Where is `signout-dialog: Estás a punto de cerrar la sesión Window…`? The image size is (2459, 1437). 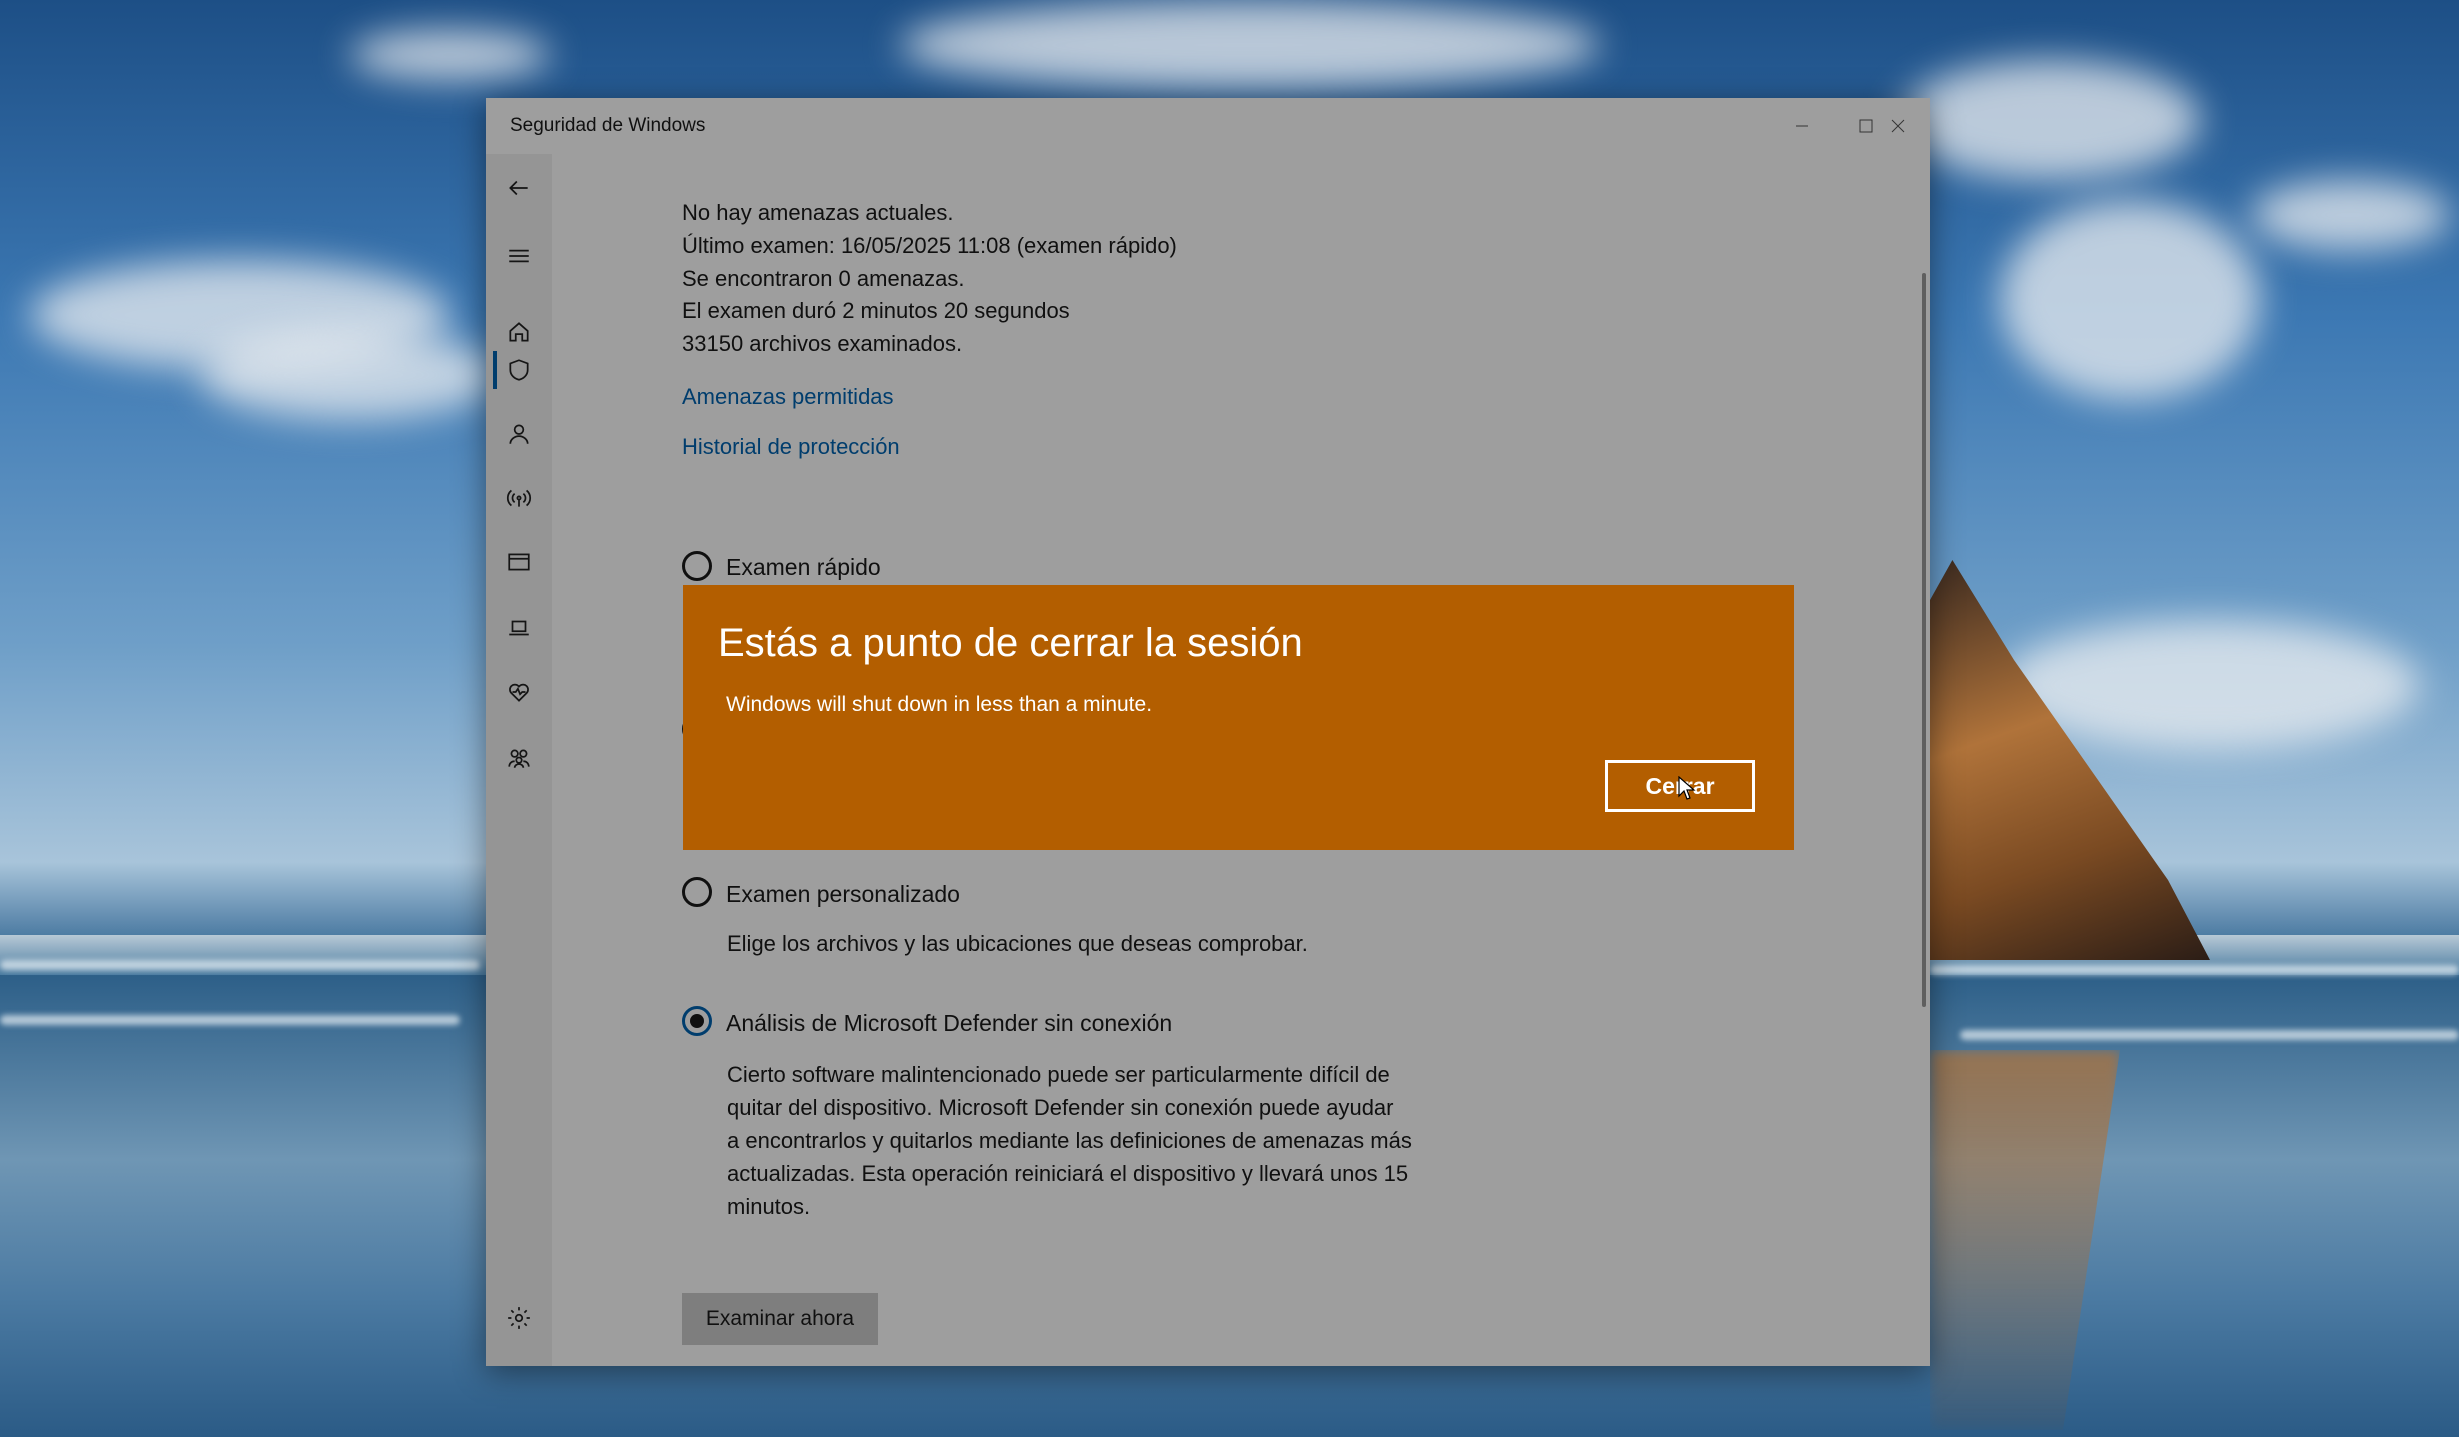 signout-dialog: Estás a punto de cerrar la sesión Window… is located at coordinates (1238, 717).